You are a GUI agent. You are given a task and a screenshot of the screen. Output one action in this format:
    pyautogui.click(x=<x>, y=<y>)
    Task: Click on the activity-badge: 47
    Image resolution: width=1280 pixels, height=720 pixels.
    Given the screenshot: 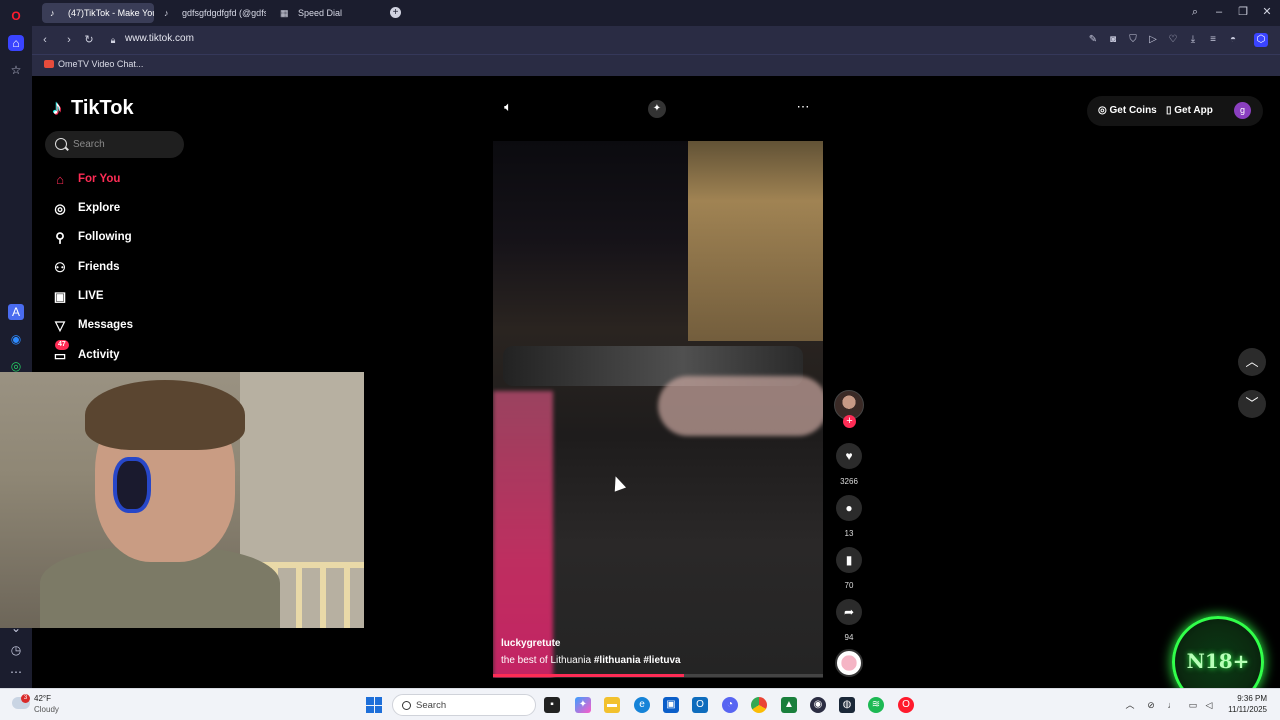 What is the action you would take?
    pyautogui.click(x=62, y=345)
    